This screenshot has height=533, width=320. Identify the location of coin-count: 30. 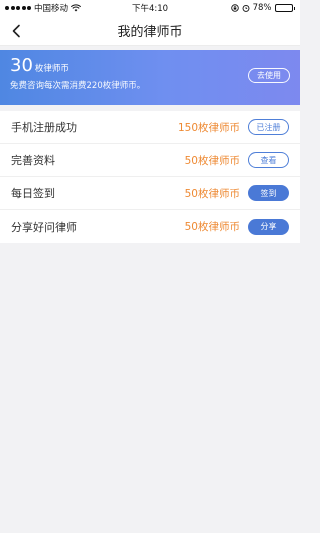
(21, 65).